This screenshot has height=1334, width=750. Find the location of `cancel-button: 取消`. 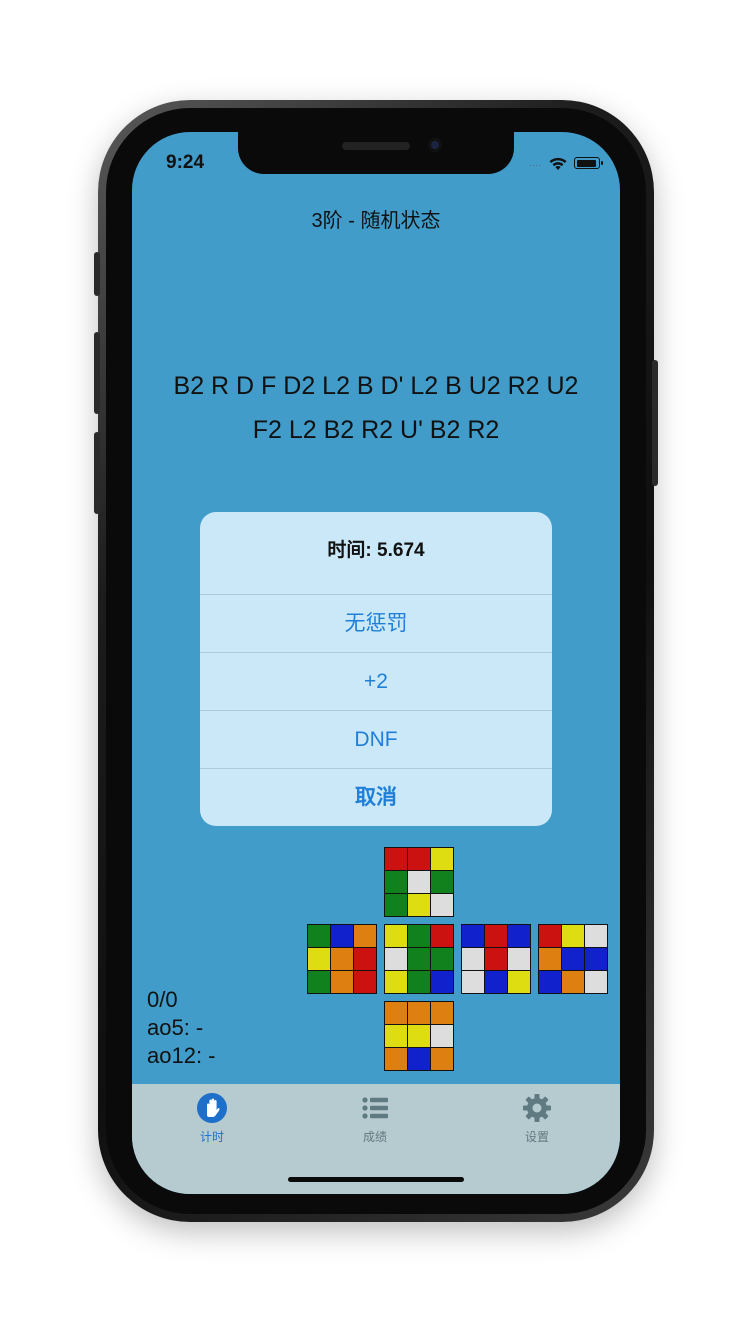

cancel-button: 取消 is located at coordinates (376, 797).